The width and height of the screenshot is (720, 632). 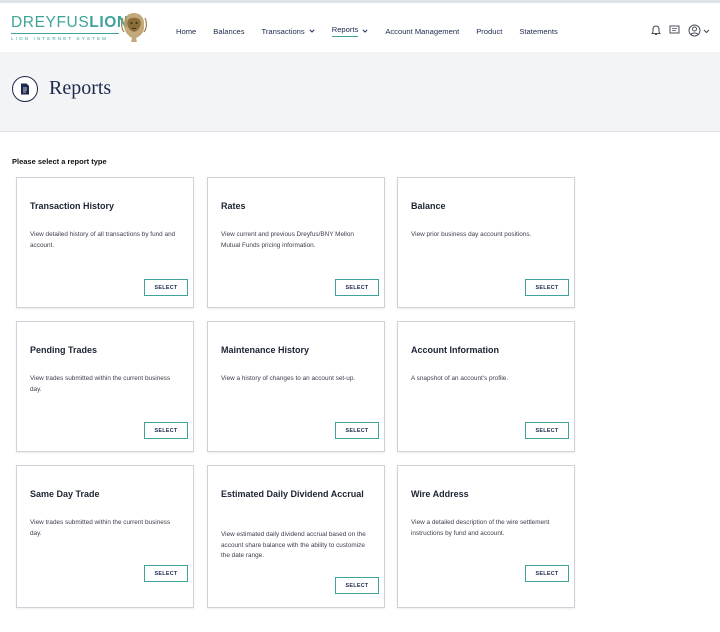 I want to click on nav-item-label: Reports, so click(x=345, y=31).